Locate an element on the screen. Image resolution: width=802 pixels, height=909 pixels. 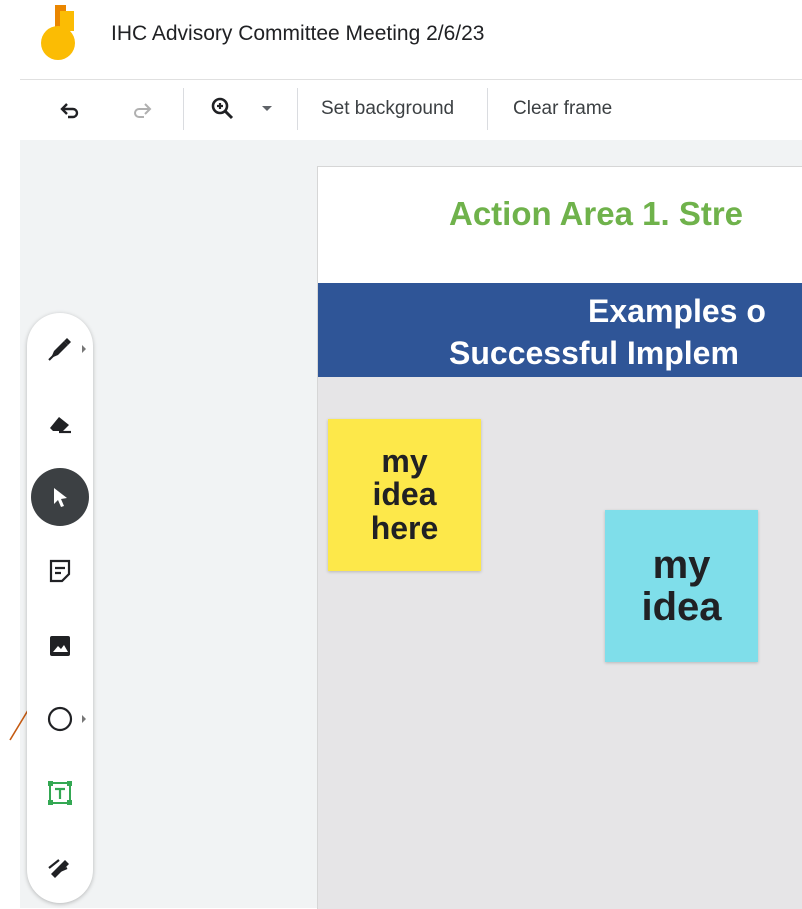
redo-icon is located at coordinates (143, 110).